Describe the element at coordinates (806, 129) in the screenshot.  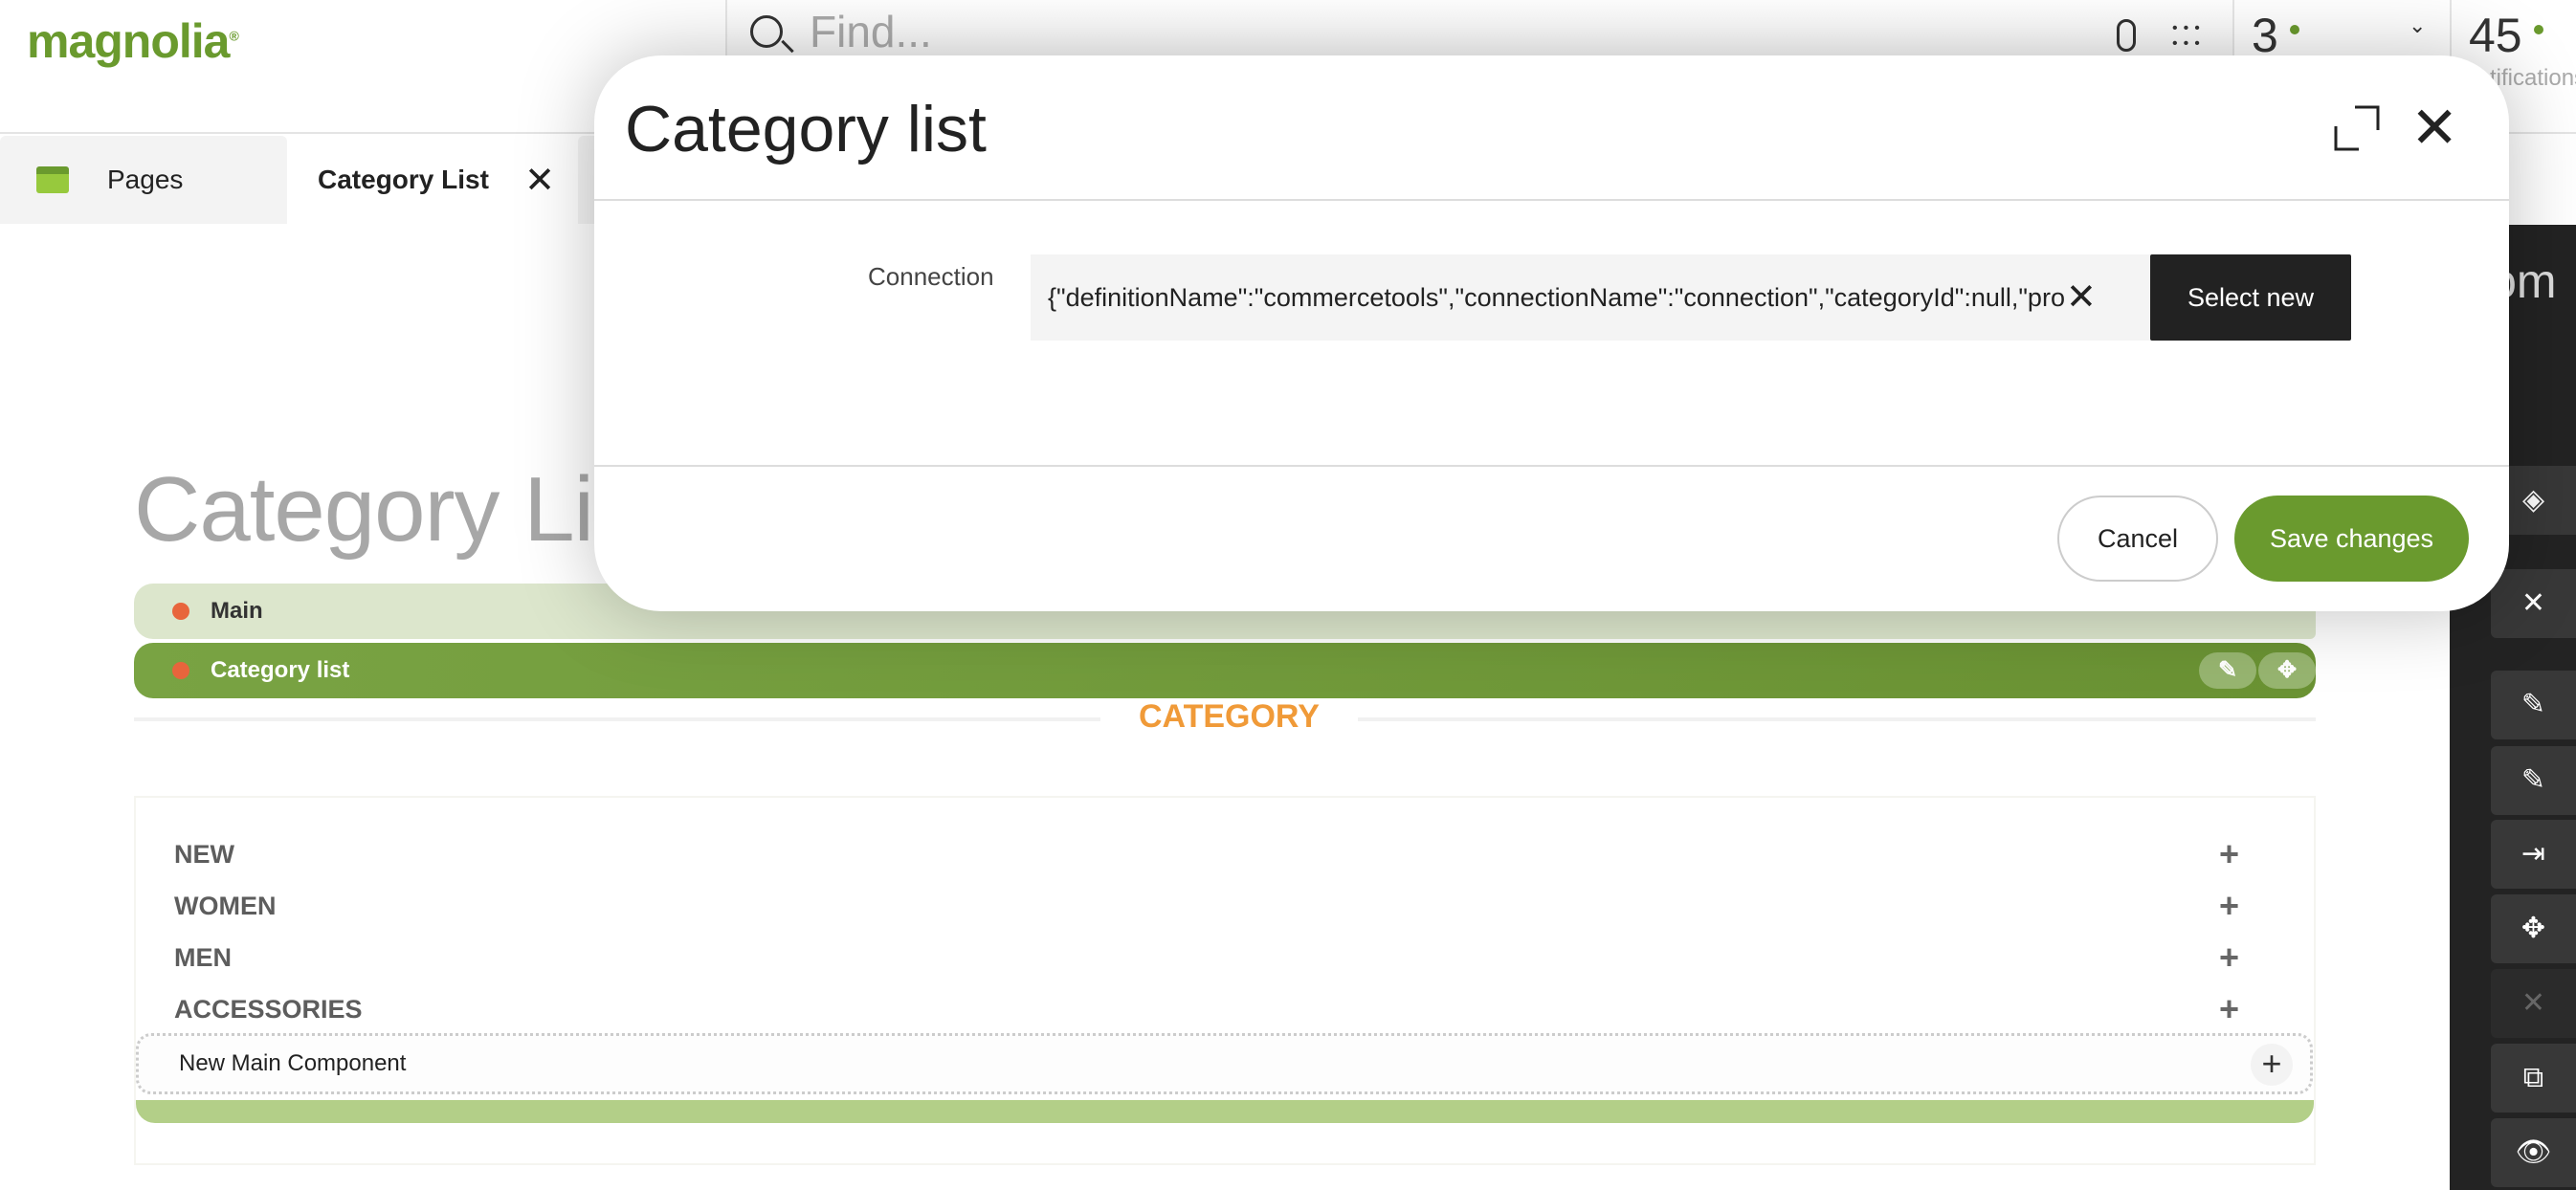
I see `dialog-title: Category list` at that location.